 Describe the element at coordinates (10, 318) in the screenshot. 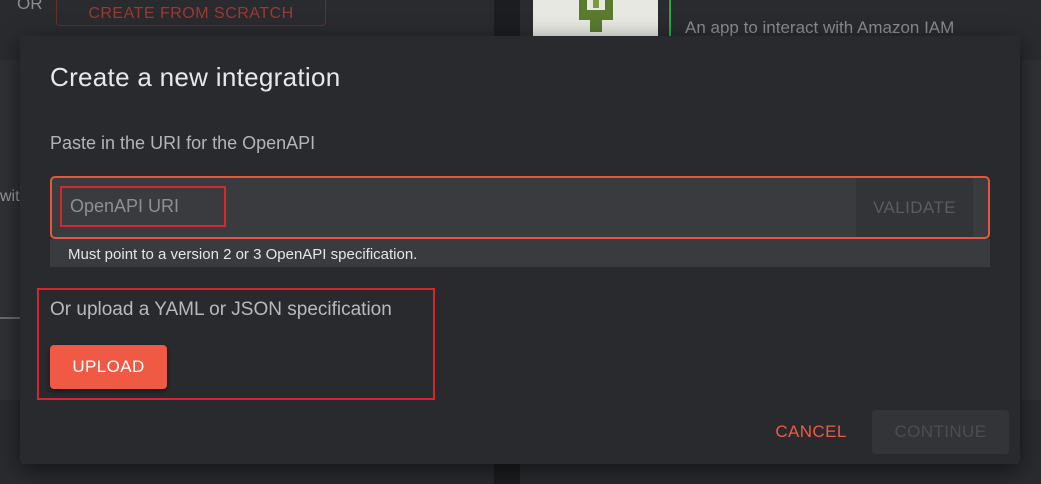

I see `background-divider` at that location.